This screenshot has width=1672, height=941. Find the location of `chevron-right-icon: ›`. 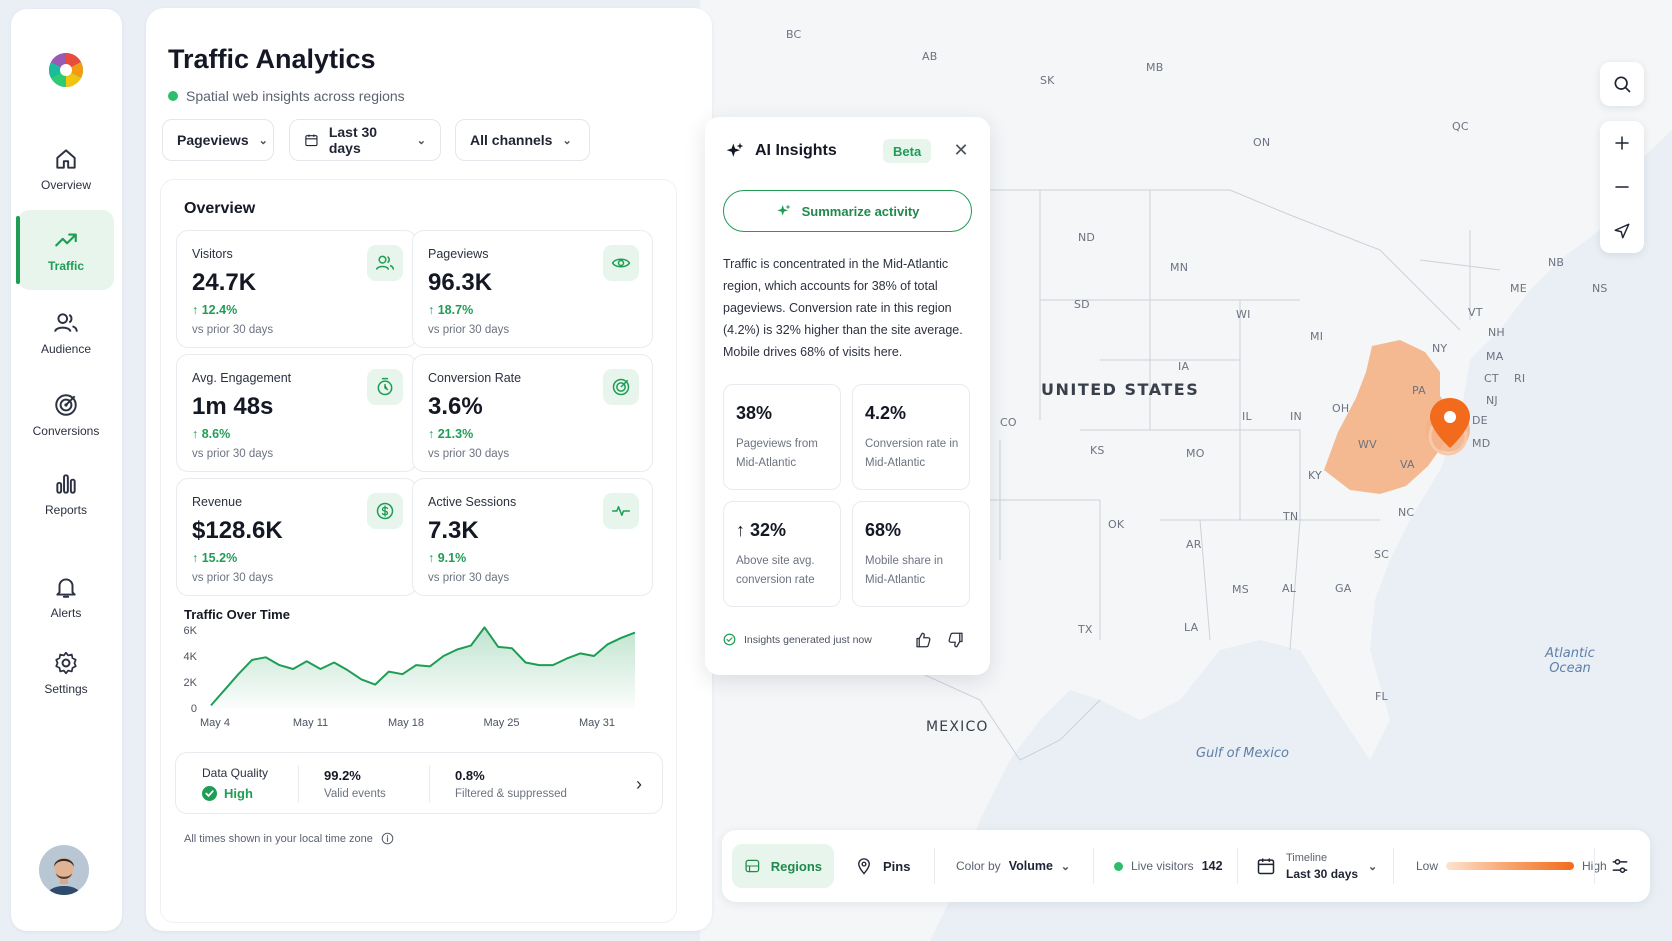

chevron-right-icon: › is located at coordinates (639, 784).